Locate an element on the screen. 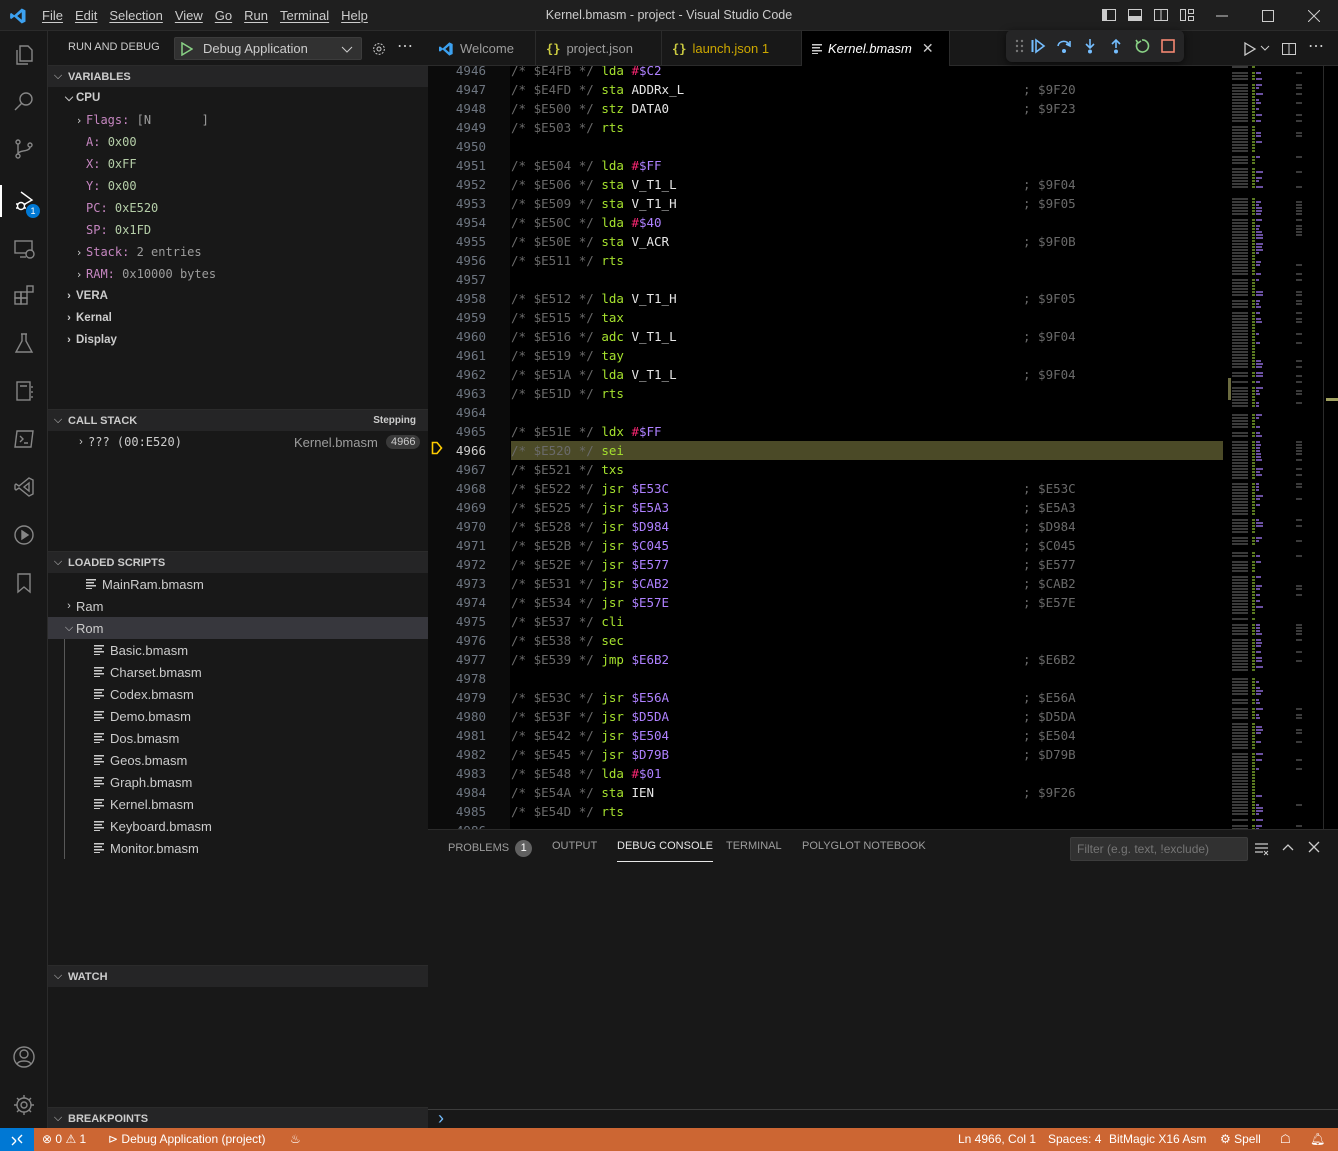 This screenshot has height=1151, width=1338. code-line: /* $E500 */ stz DATA0 ; $9F23 is located at coordinates (867, 108).